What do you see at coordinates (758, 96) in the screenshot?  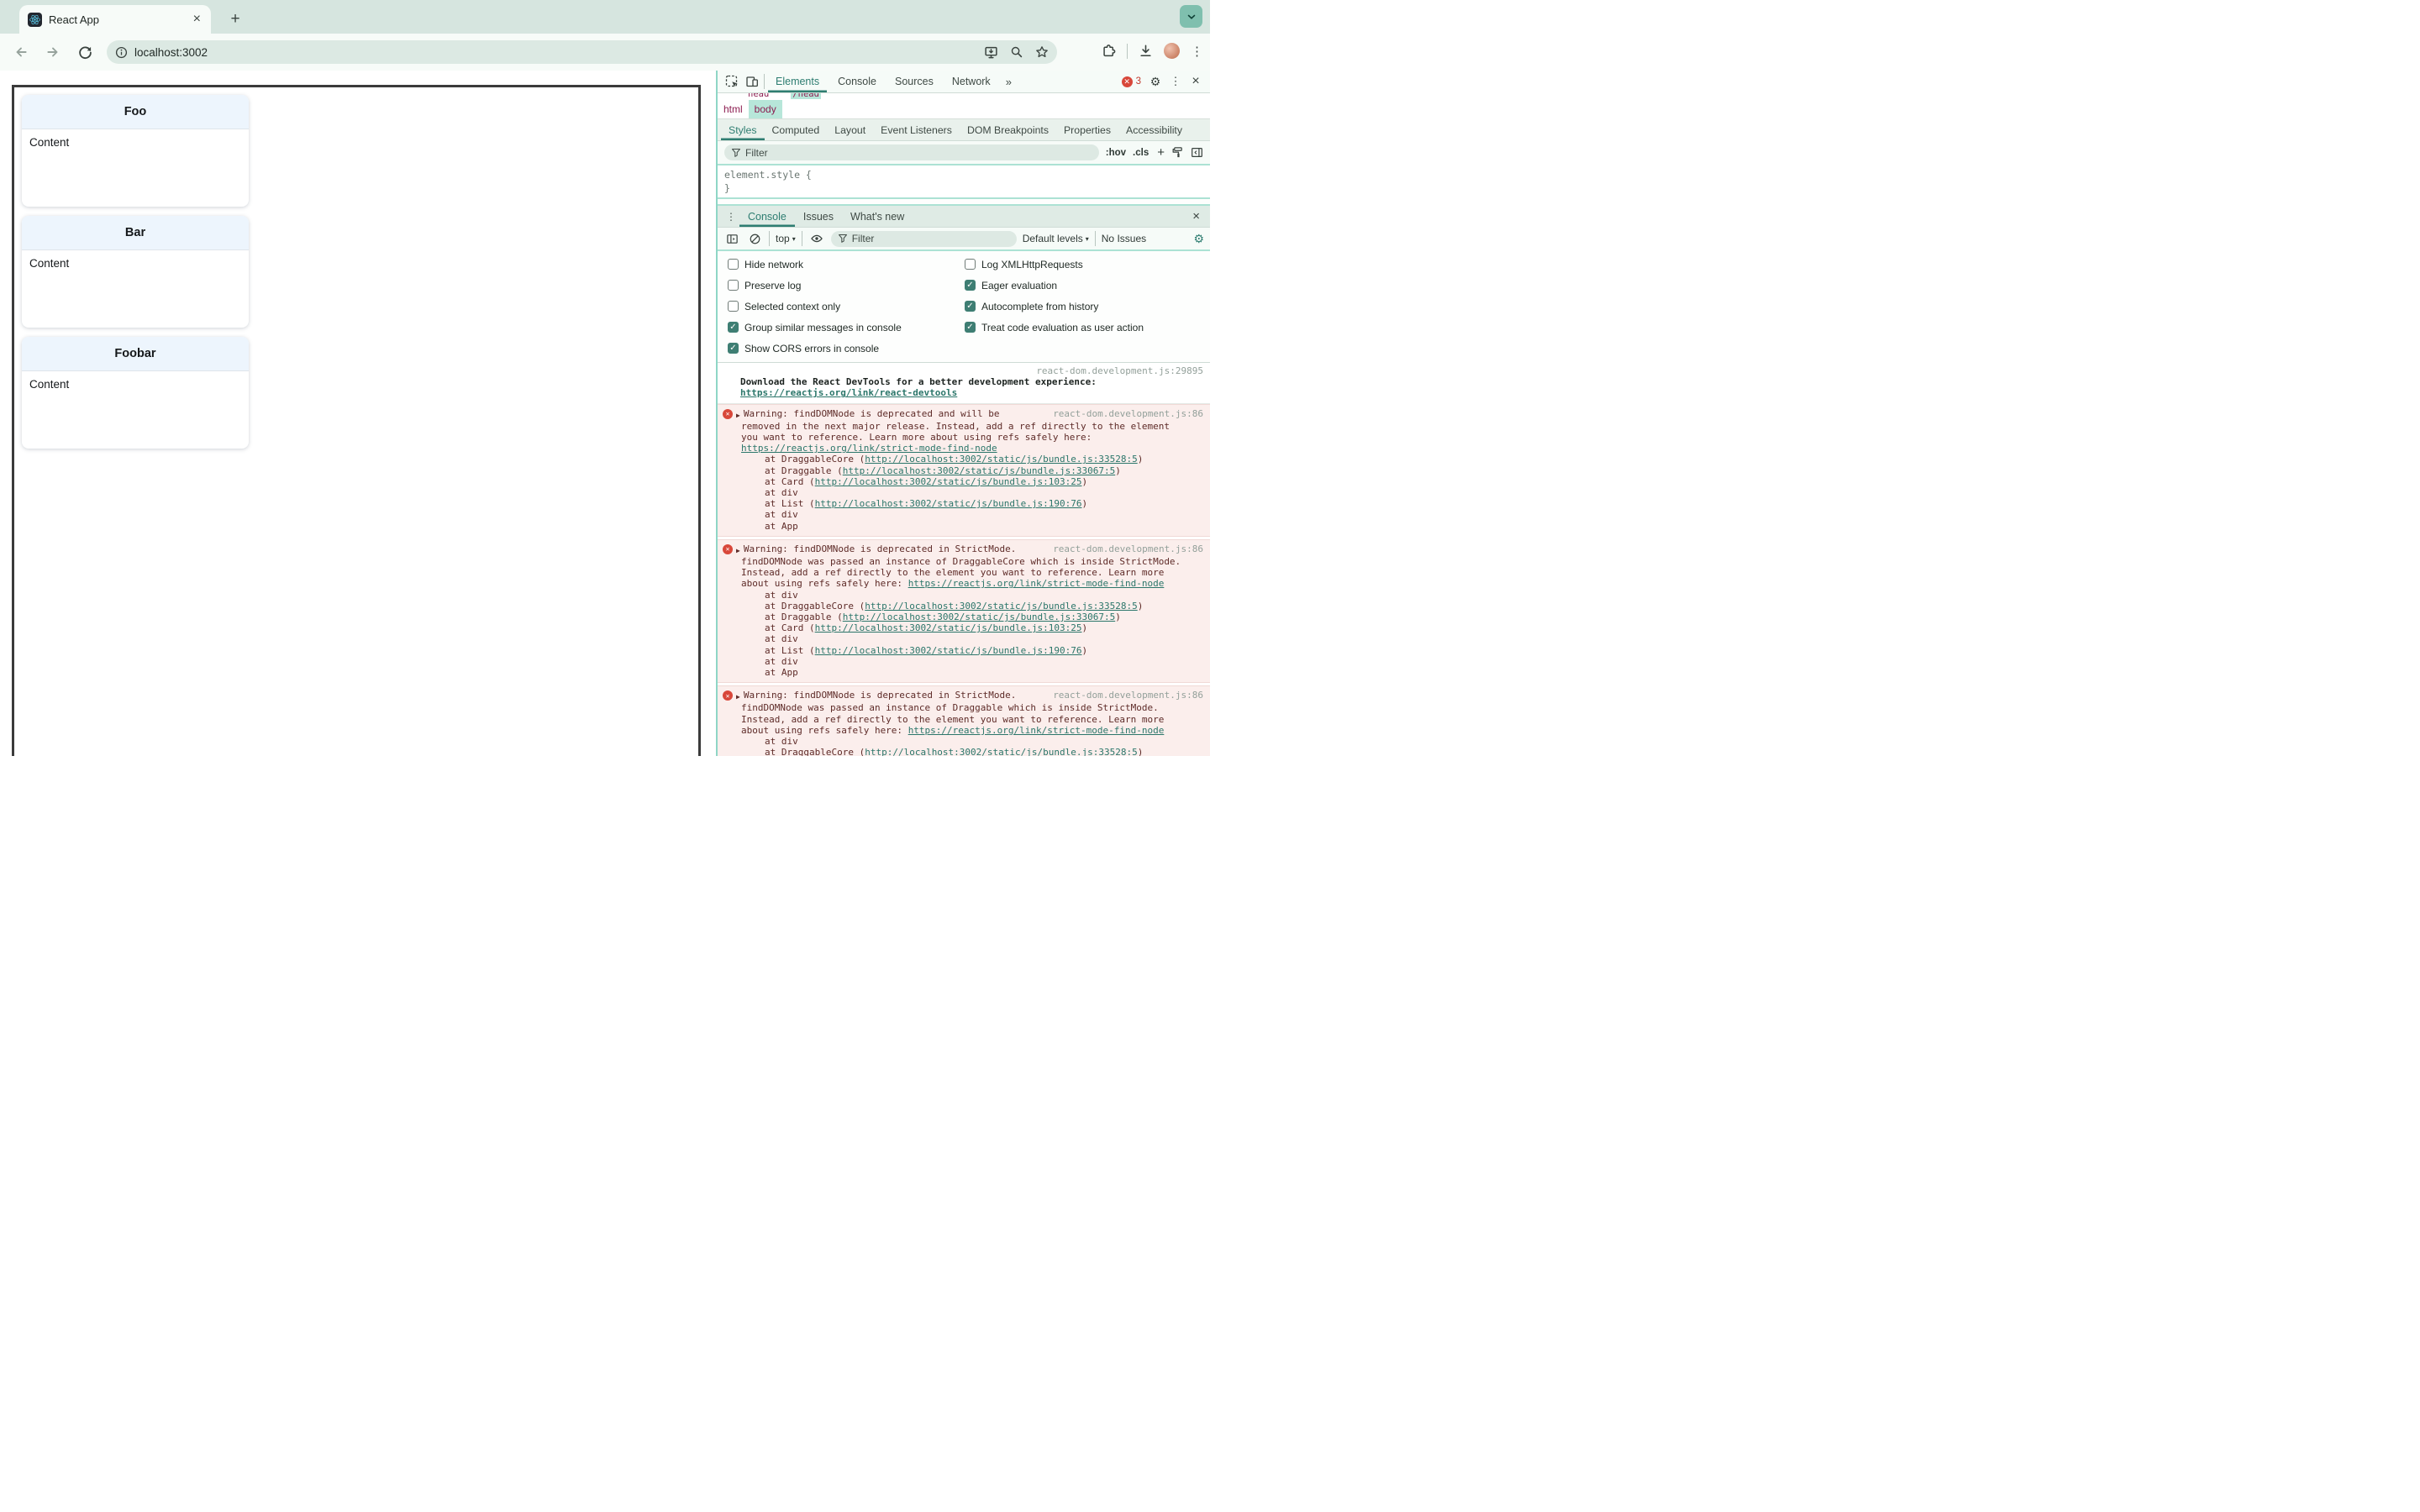 I see `dom-tag-fragment: head` at bounding box center [758, 96].